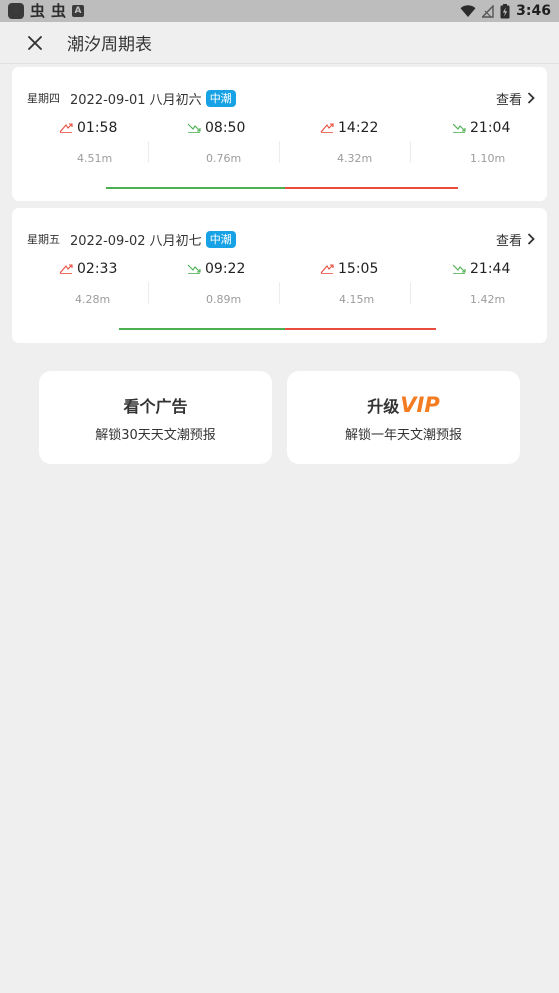 This screenshot has height=993, width=559. I want to click on tide-time-high: 02:33, so click(88, 269).